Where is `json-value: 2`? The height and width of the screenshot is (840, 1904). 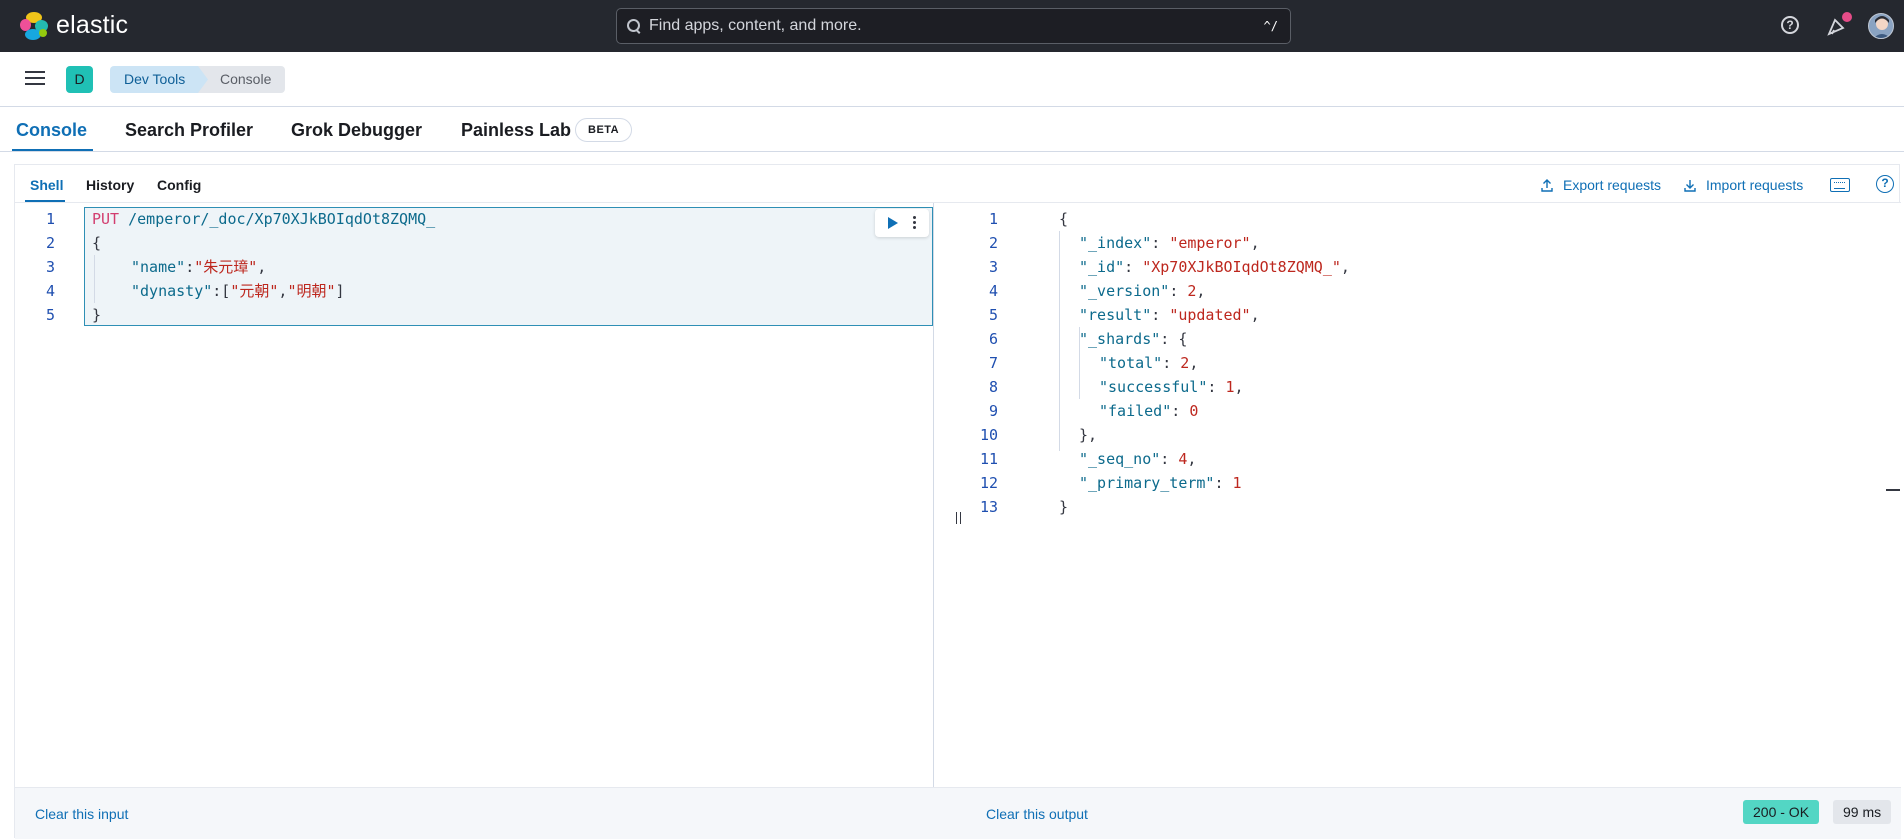 json-value: 2 is located at coordinates (1185, 363).